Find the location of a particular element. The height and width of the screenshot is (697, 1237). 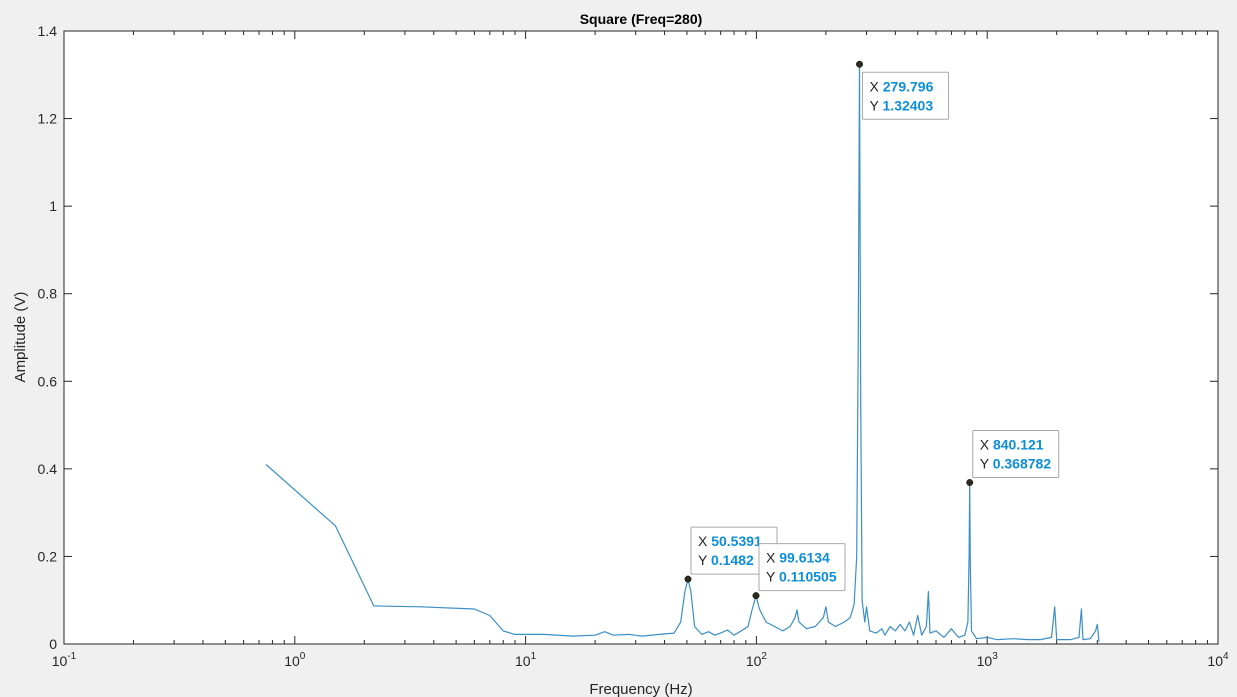

x-tick-exponent: 0 is located at coordinates (303, 656).